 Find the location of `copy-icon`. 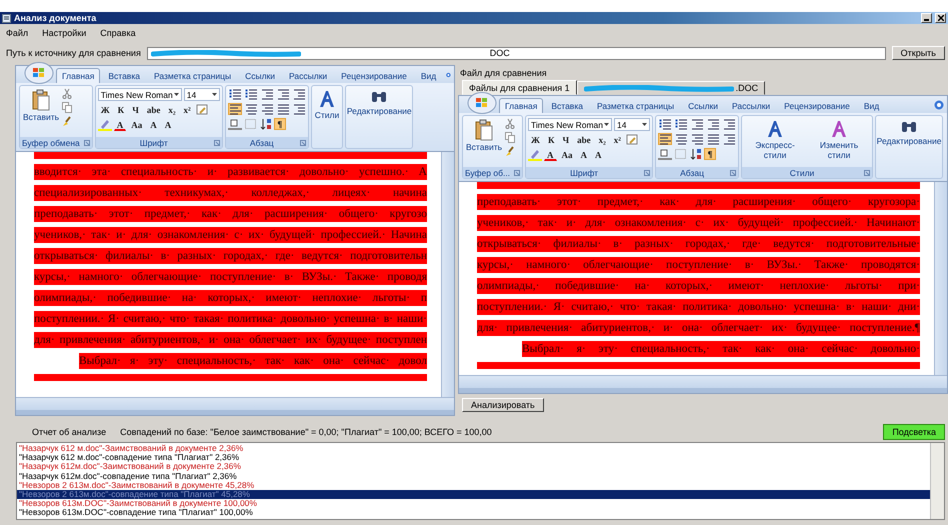

copy-icon is located at coordinates (510, 137).